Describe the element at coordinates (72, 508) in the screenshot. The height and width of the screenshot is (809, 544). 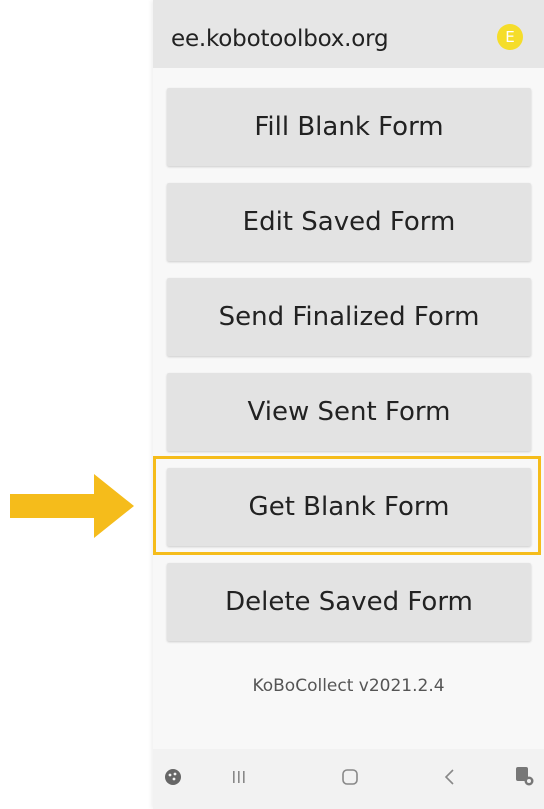
I see `annotation-arrow-icon` at that location.